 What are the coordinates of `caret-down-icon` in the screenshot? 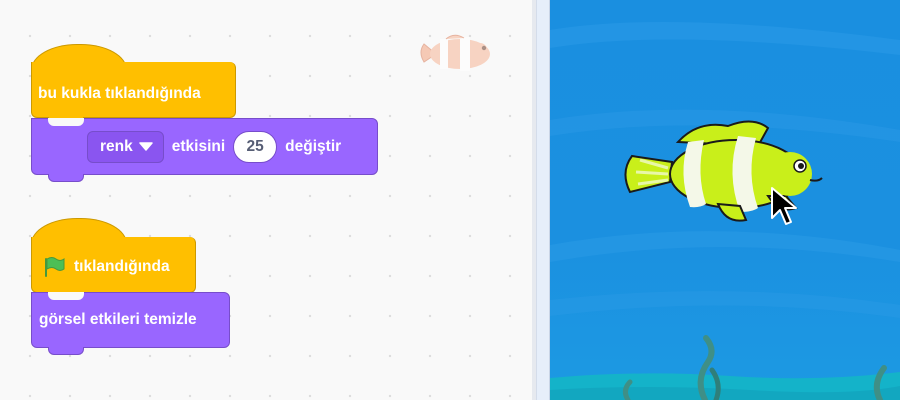 It's located at (146, 146).